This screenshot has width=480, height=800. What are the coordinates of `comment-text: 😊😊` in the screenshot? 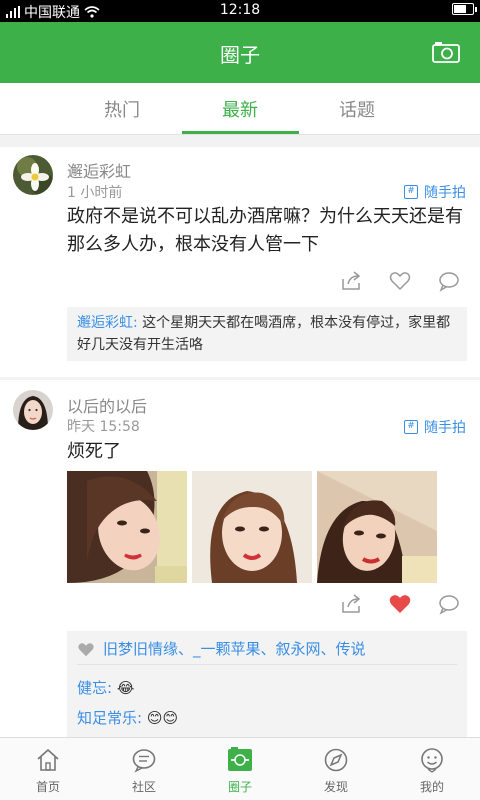 It's located at (160, 718).